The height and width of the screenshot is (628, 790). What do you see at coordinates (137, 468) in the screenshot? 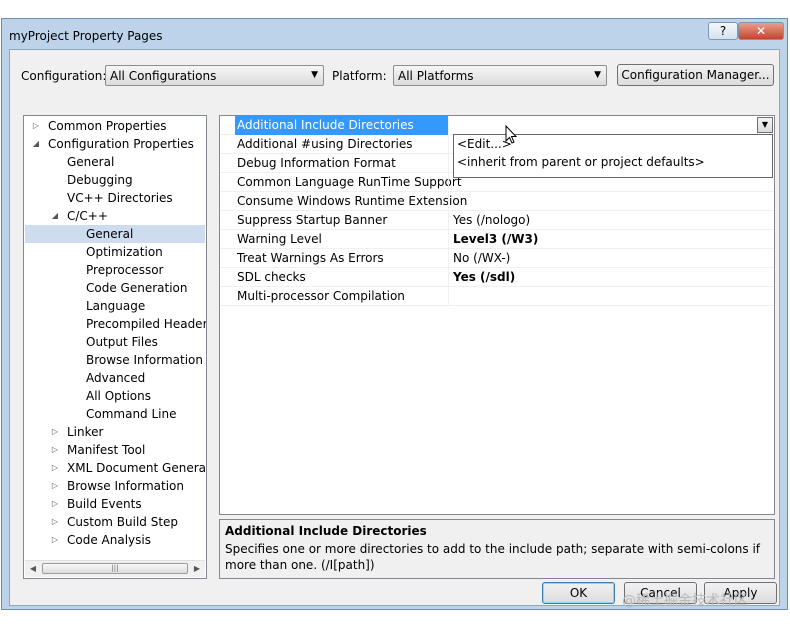
I see `tree-item-label: XML Document Generator` at bounding box center [137, 468].